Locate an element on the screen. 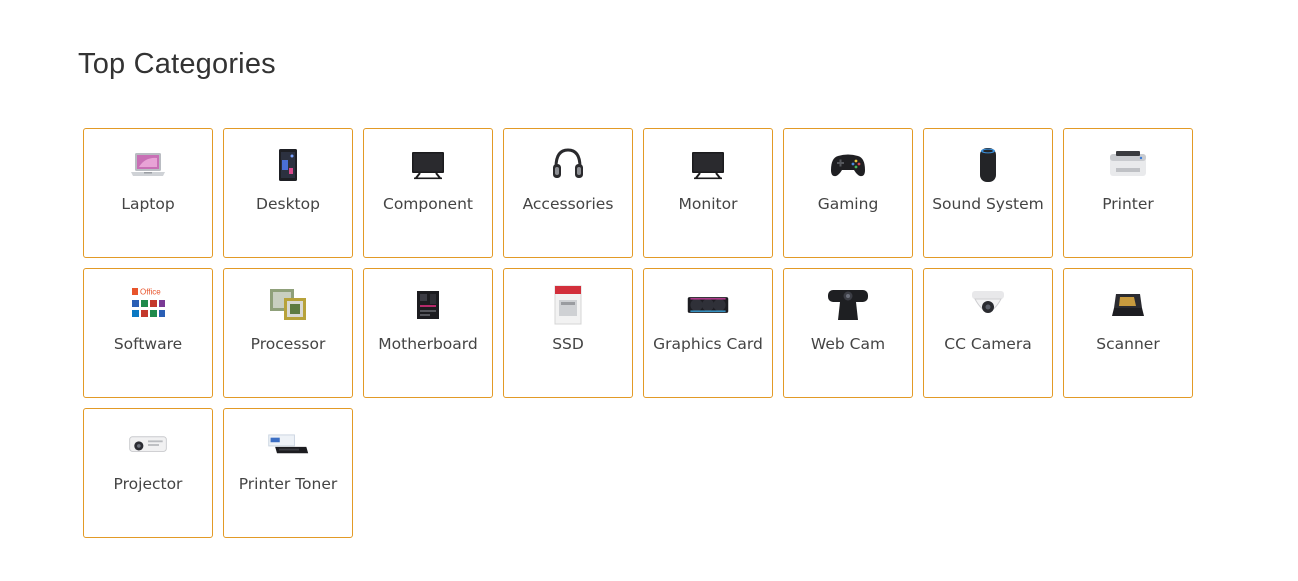 This screenshot has height=581, width=1298. category-label: Printer is located at coordinates (1128, 204).